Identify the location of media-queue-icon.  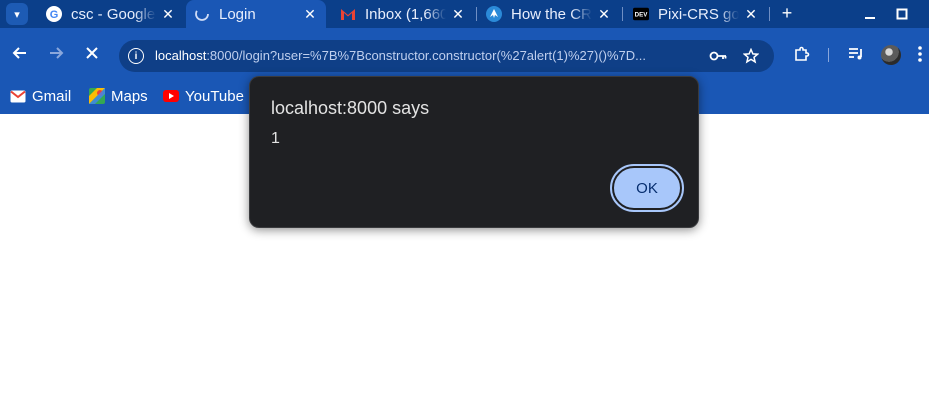
(856, 54).